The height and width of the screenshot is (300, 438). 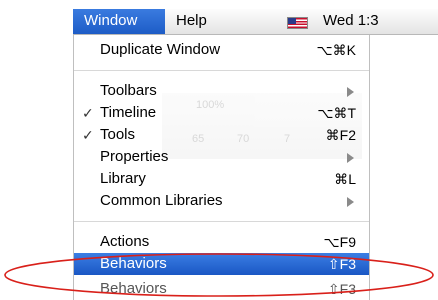 What do you see at coordinates (336, 113) in the screenshot?
I see `menu-item-shortcut: ⌥⌘T` at bounding box center [336, 113].